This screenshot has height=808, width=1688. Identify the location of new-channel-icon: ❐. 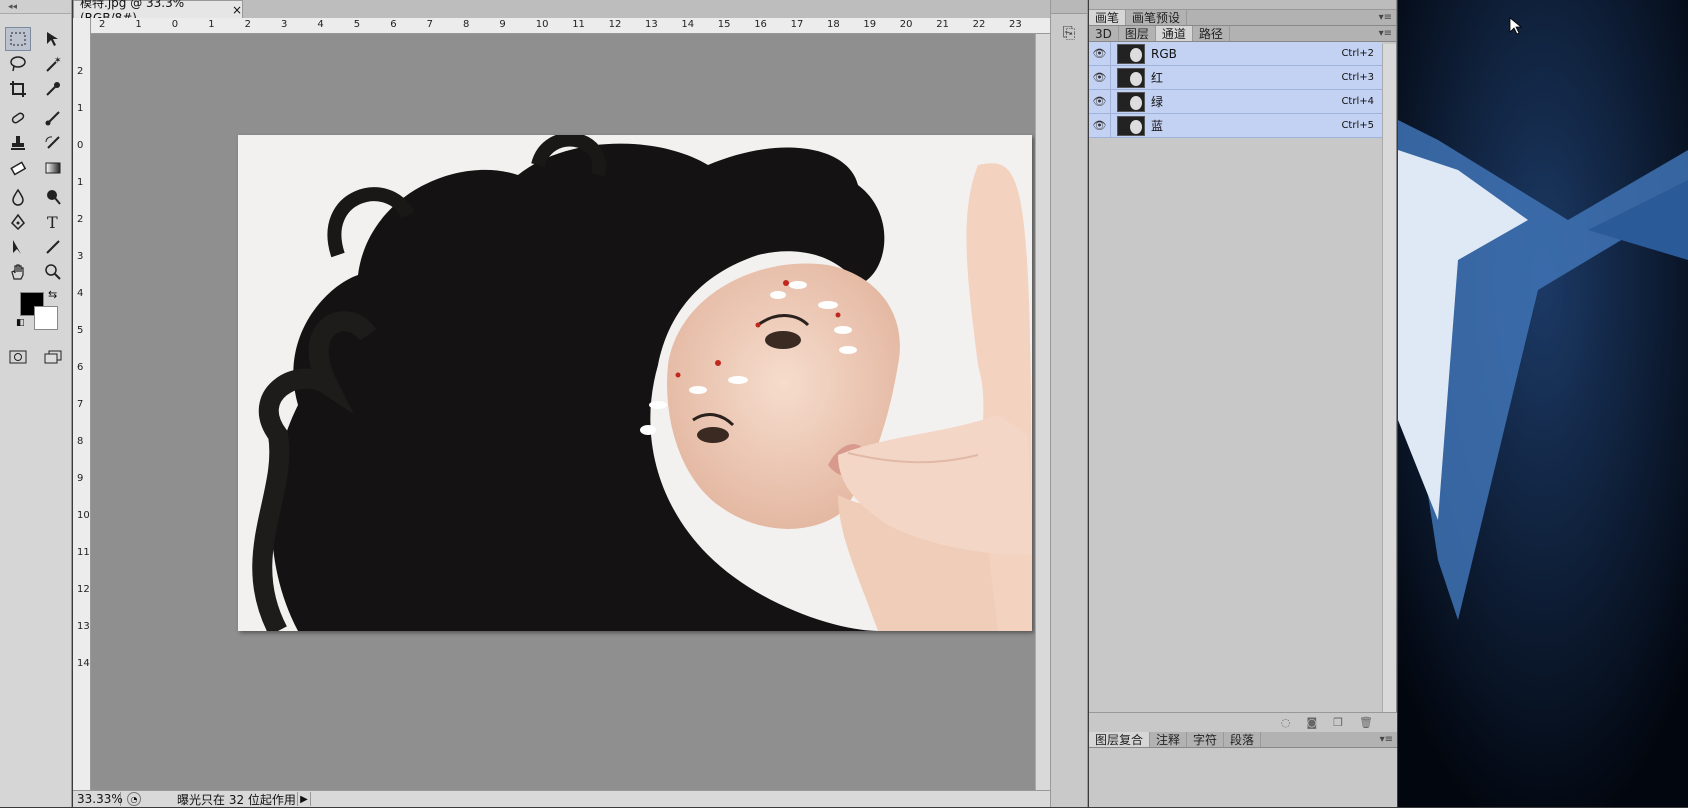
(1338, 722).